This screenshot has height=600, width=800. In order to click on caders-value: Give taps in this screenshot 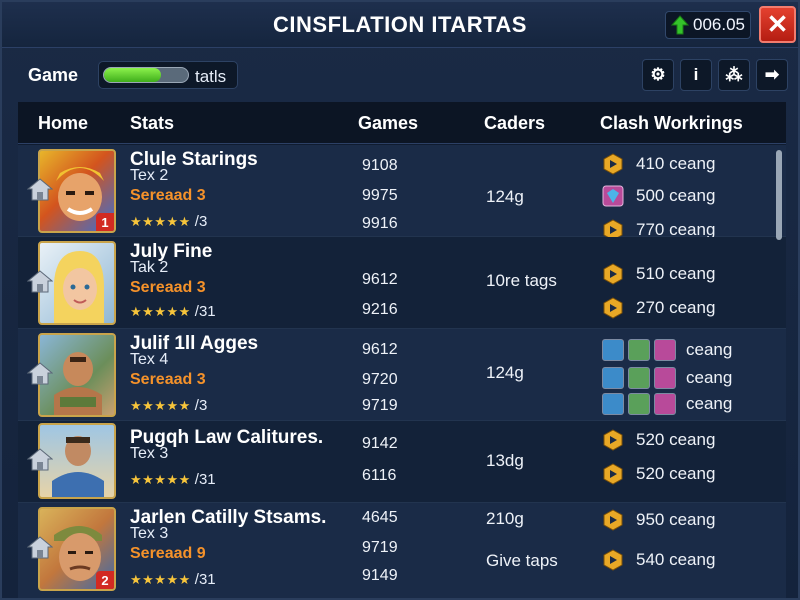, I will do `click(522, 560)`.